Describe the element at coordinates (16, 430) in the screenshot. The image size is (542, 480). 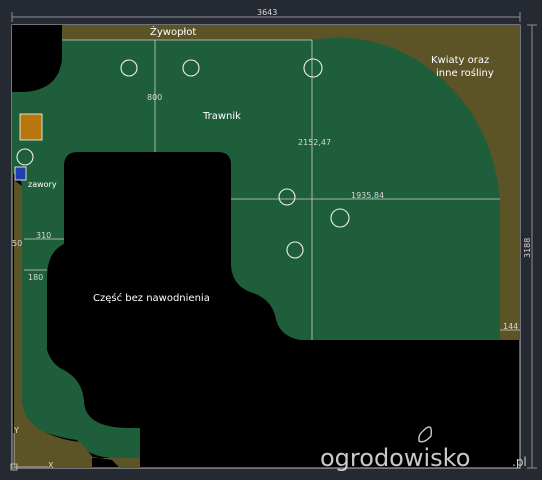
I see `axis-y-label: Y` at that location.